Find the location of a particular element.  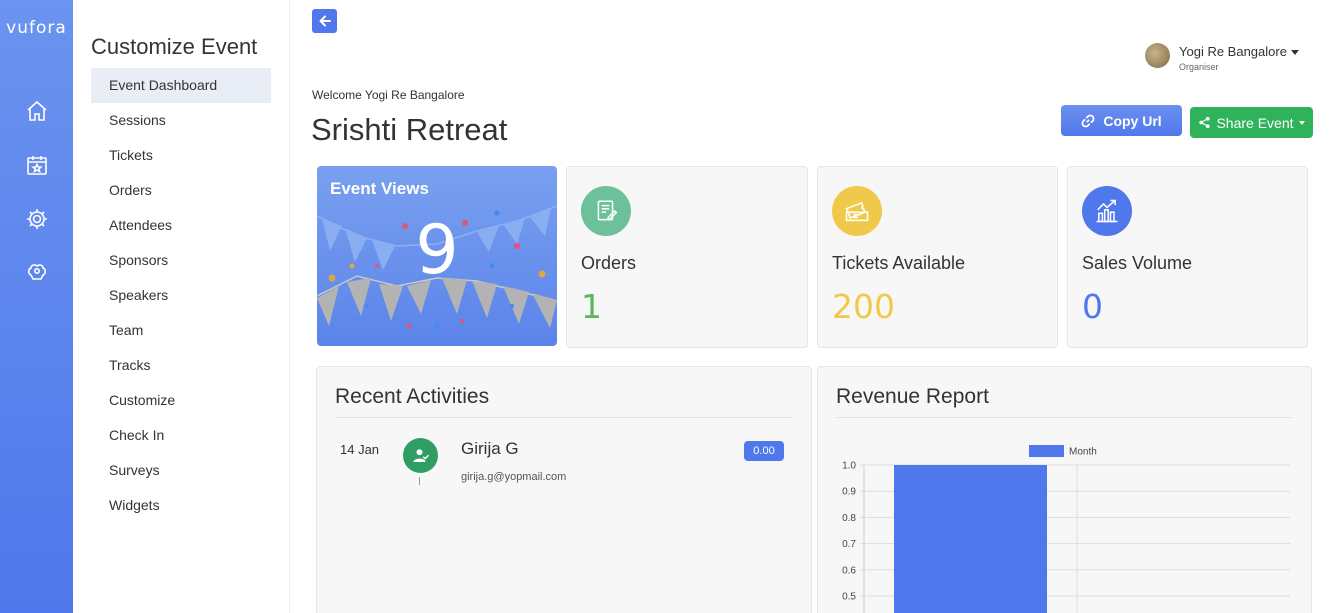

share-event-button: Share Event is located at coordinates (1251, 122).